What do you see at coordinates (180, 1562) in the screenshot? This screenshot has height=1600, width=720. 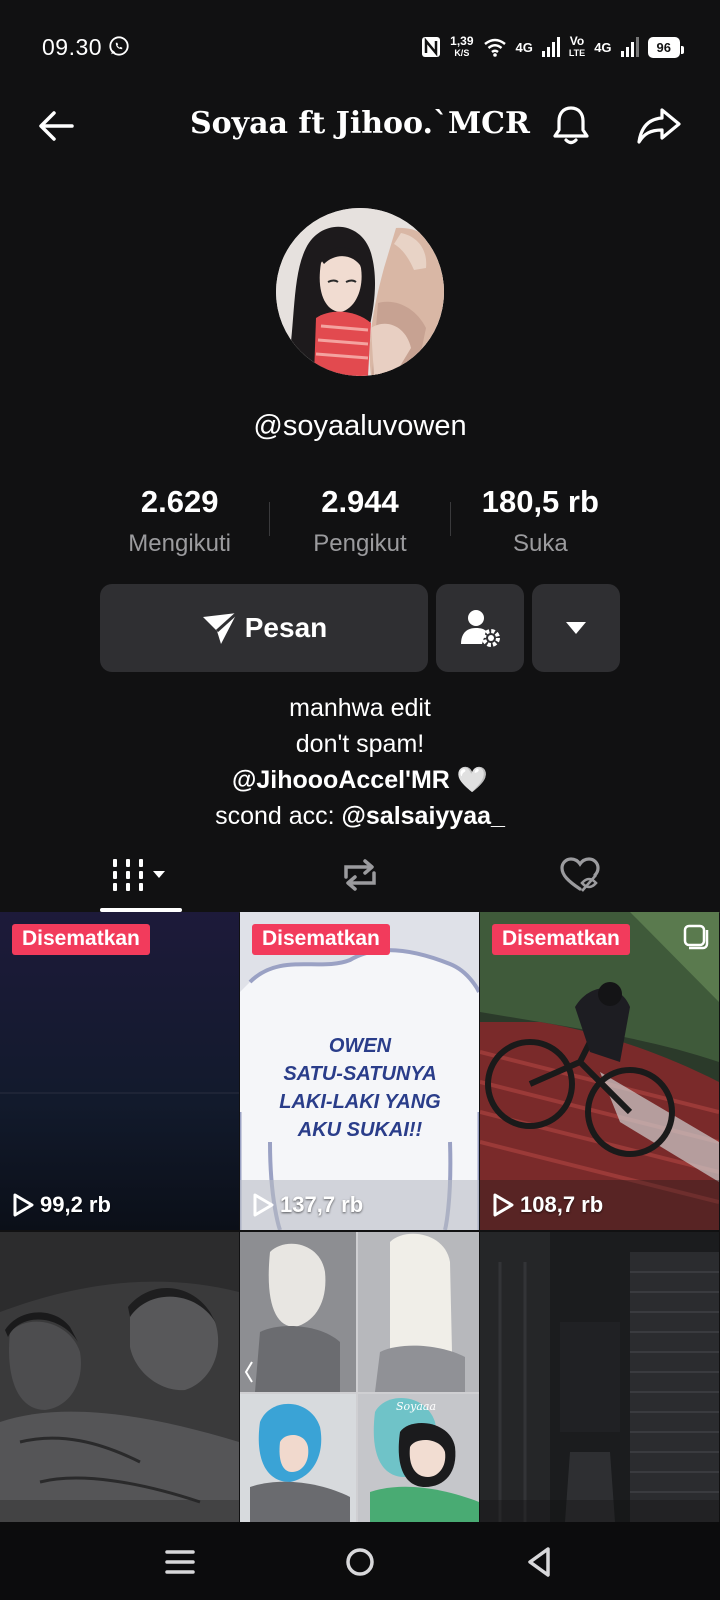 I see `recent-apps-icon` at bounding box center [180, 1562].